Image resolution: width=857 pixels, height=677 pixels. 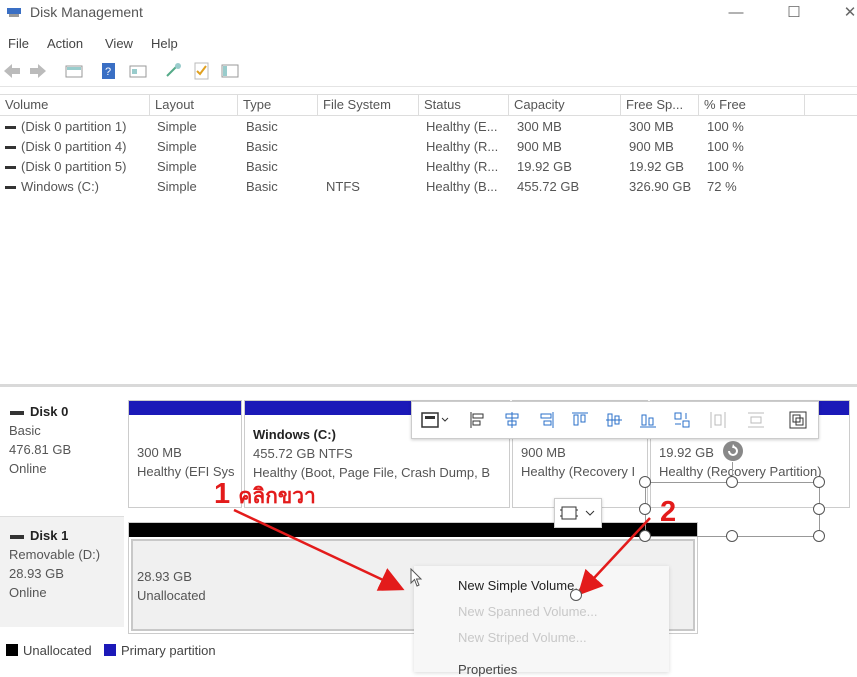 I want to click on menu-file: File, so click(x=18, y=43).